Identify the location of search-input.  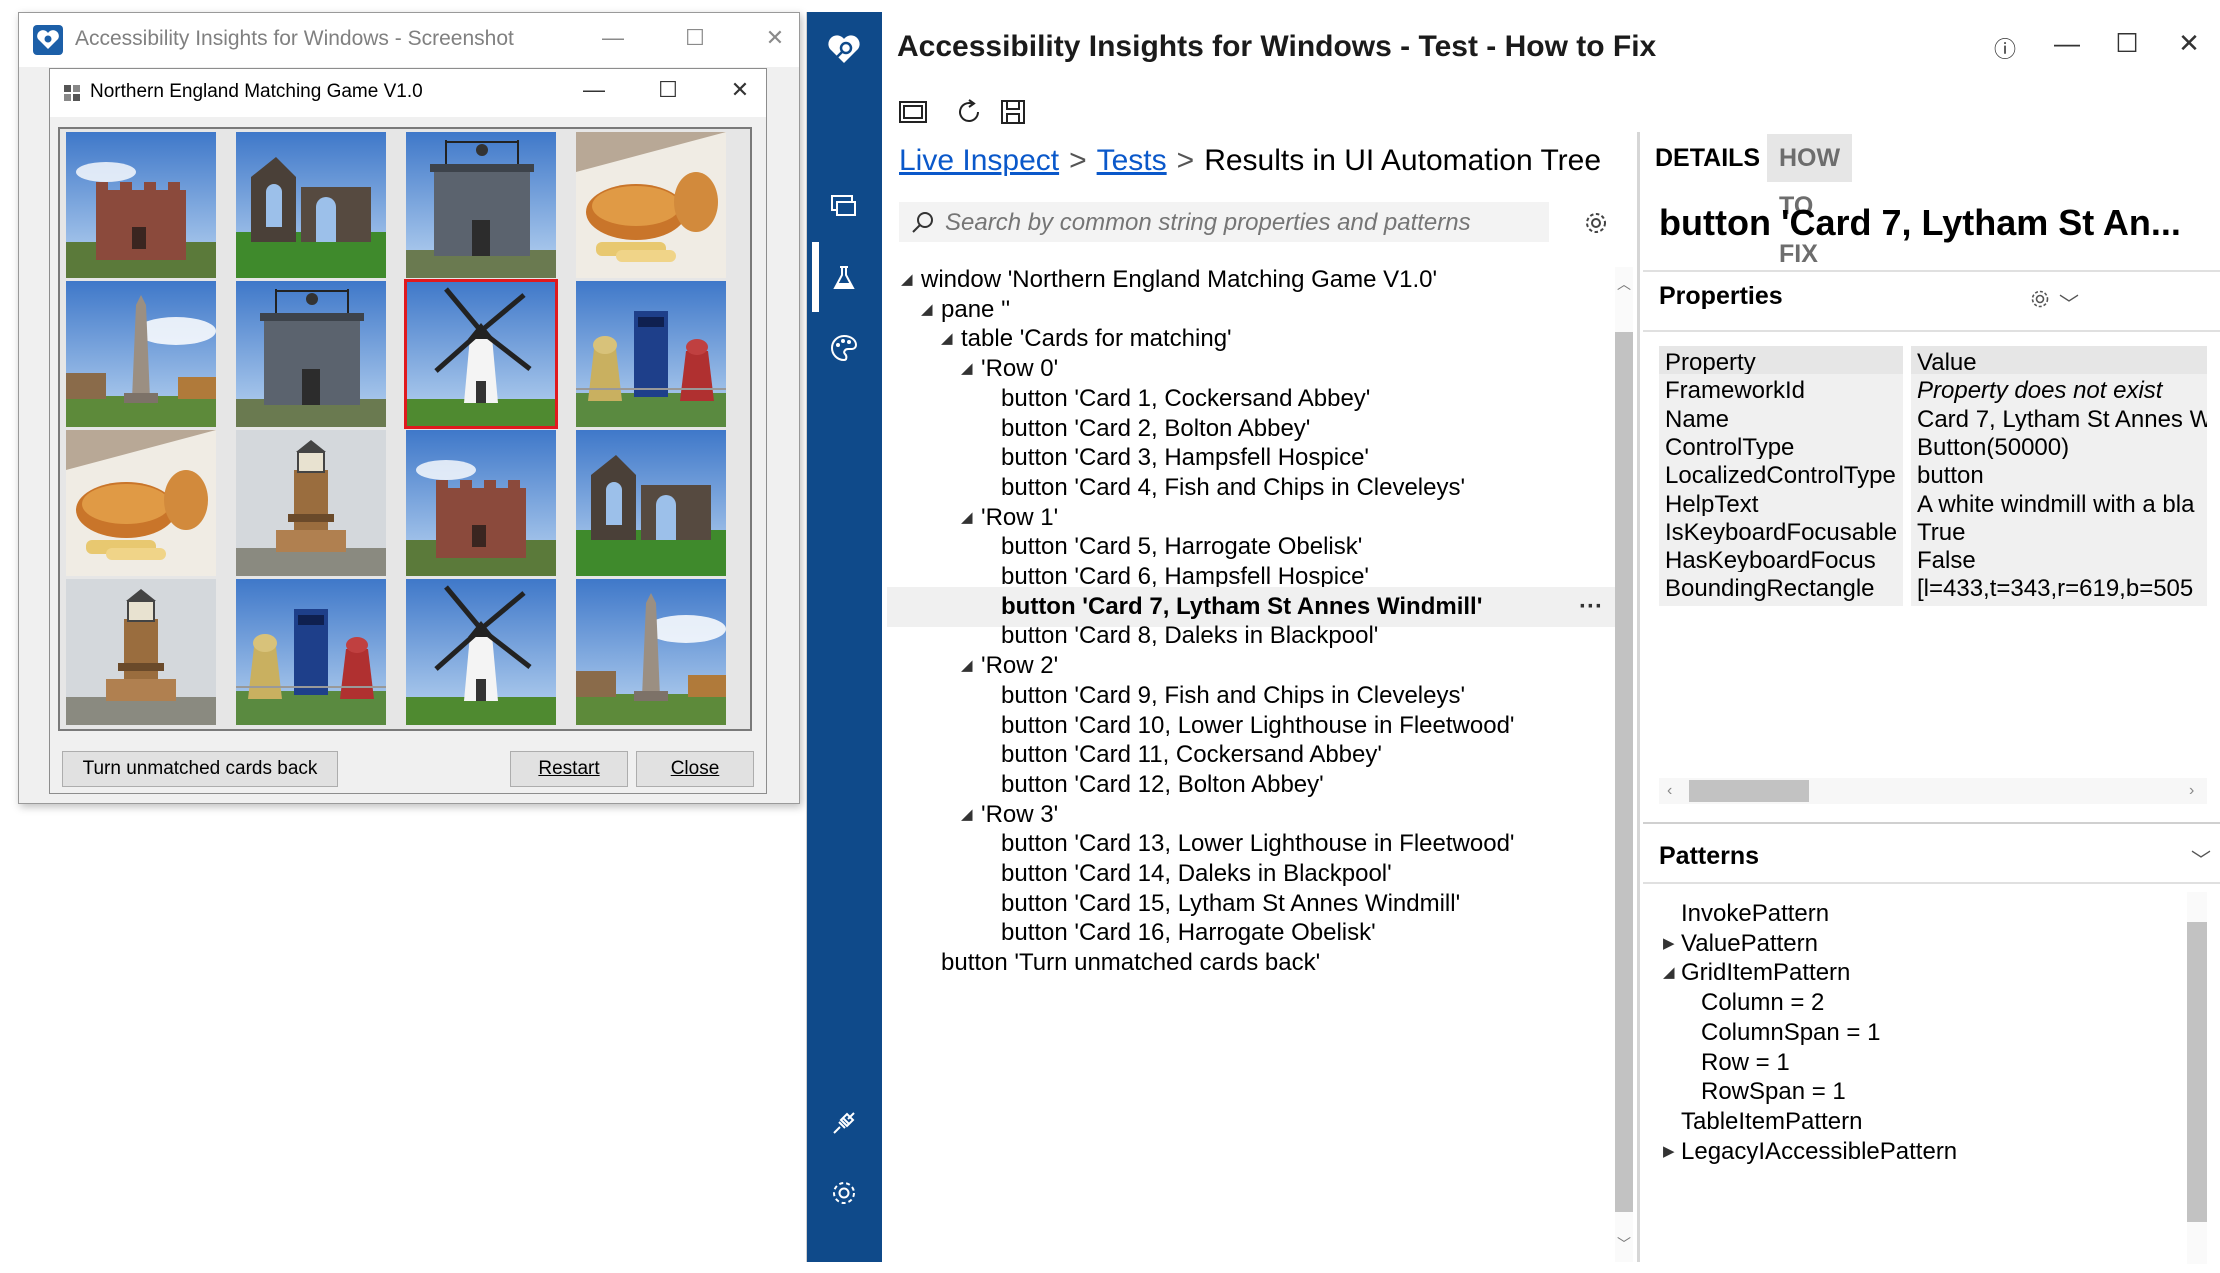
(1245, 223).